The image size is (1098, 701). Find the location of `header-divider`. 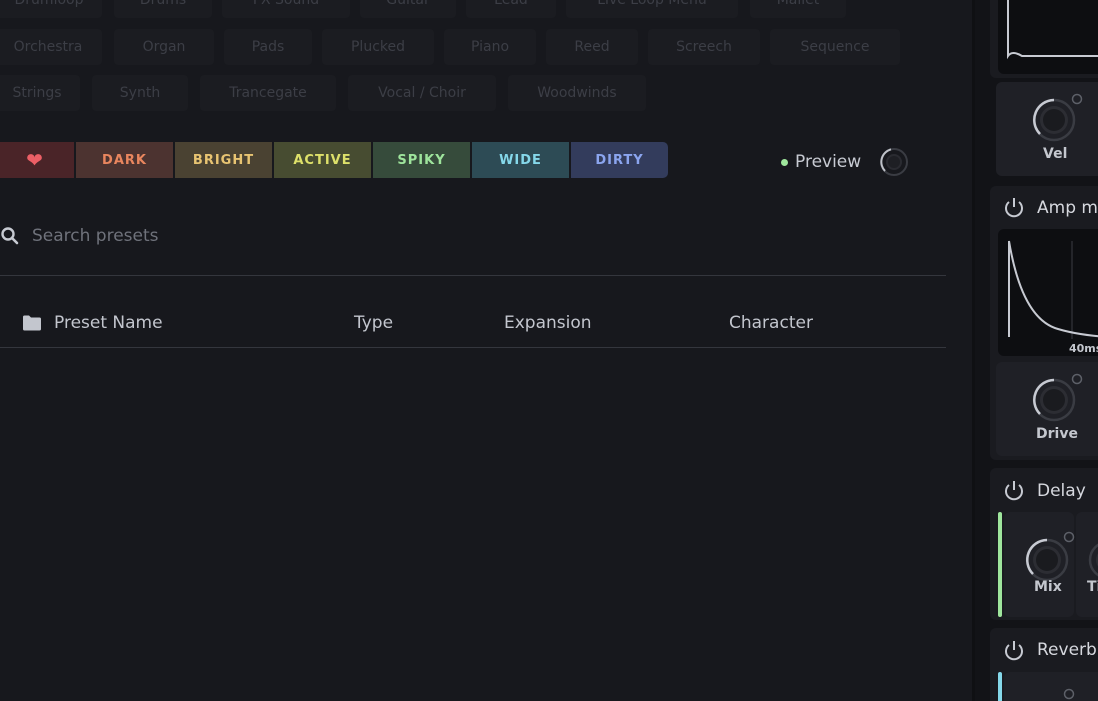

header-divider is located at coordinates (473, 347).